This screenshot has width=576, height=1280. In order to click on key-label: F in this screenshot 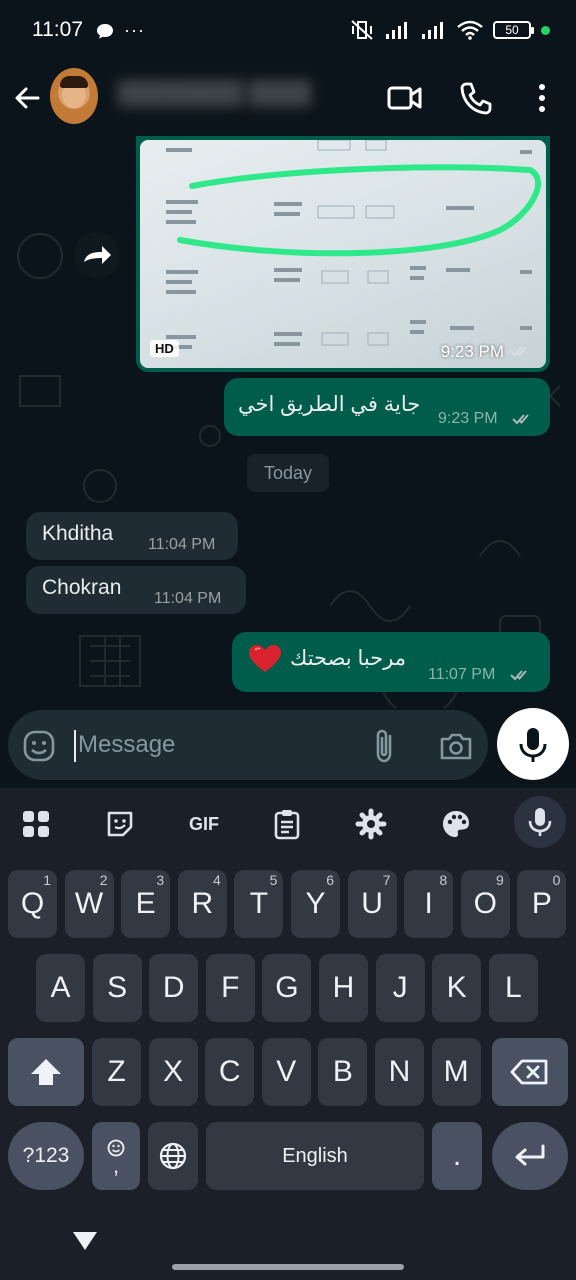, I will do `click(230, 987)`.